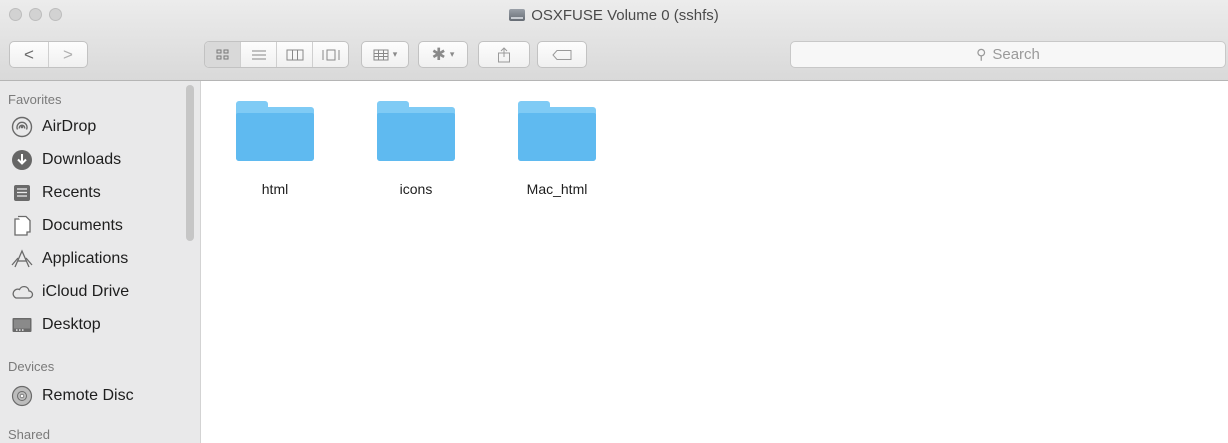  What do you see at coordinates (22, 396) in the screenshot?
I see `remote-disc-icon` at bounding box center [22, 396].